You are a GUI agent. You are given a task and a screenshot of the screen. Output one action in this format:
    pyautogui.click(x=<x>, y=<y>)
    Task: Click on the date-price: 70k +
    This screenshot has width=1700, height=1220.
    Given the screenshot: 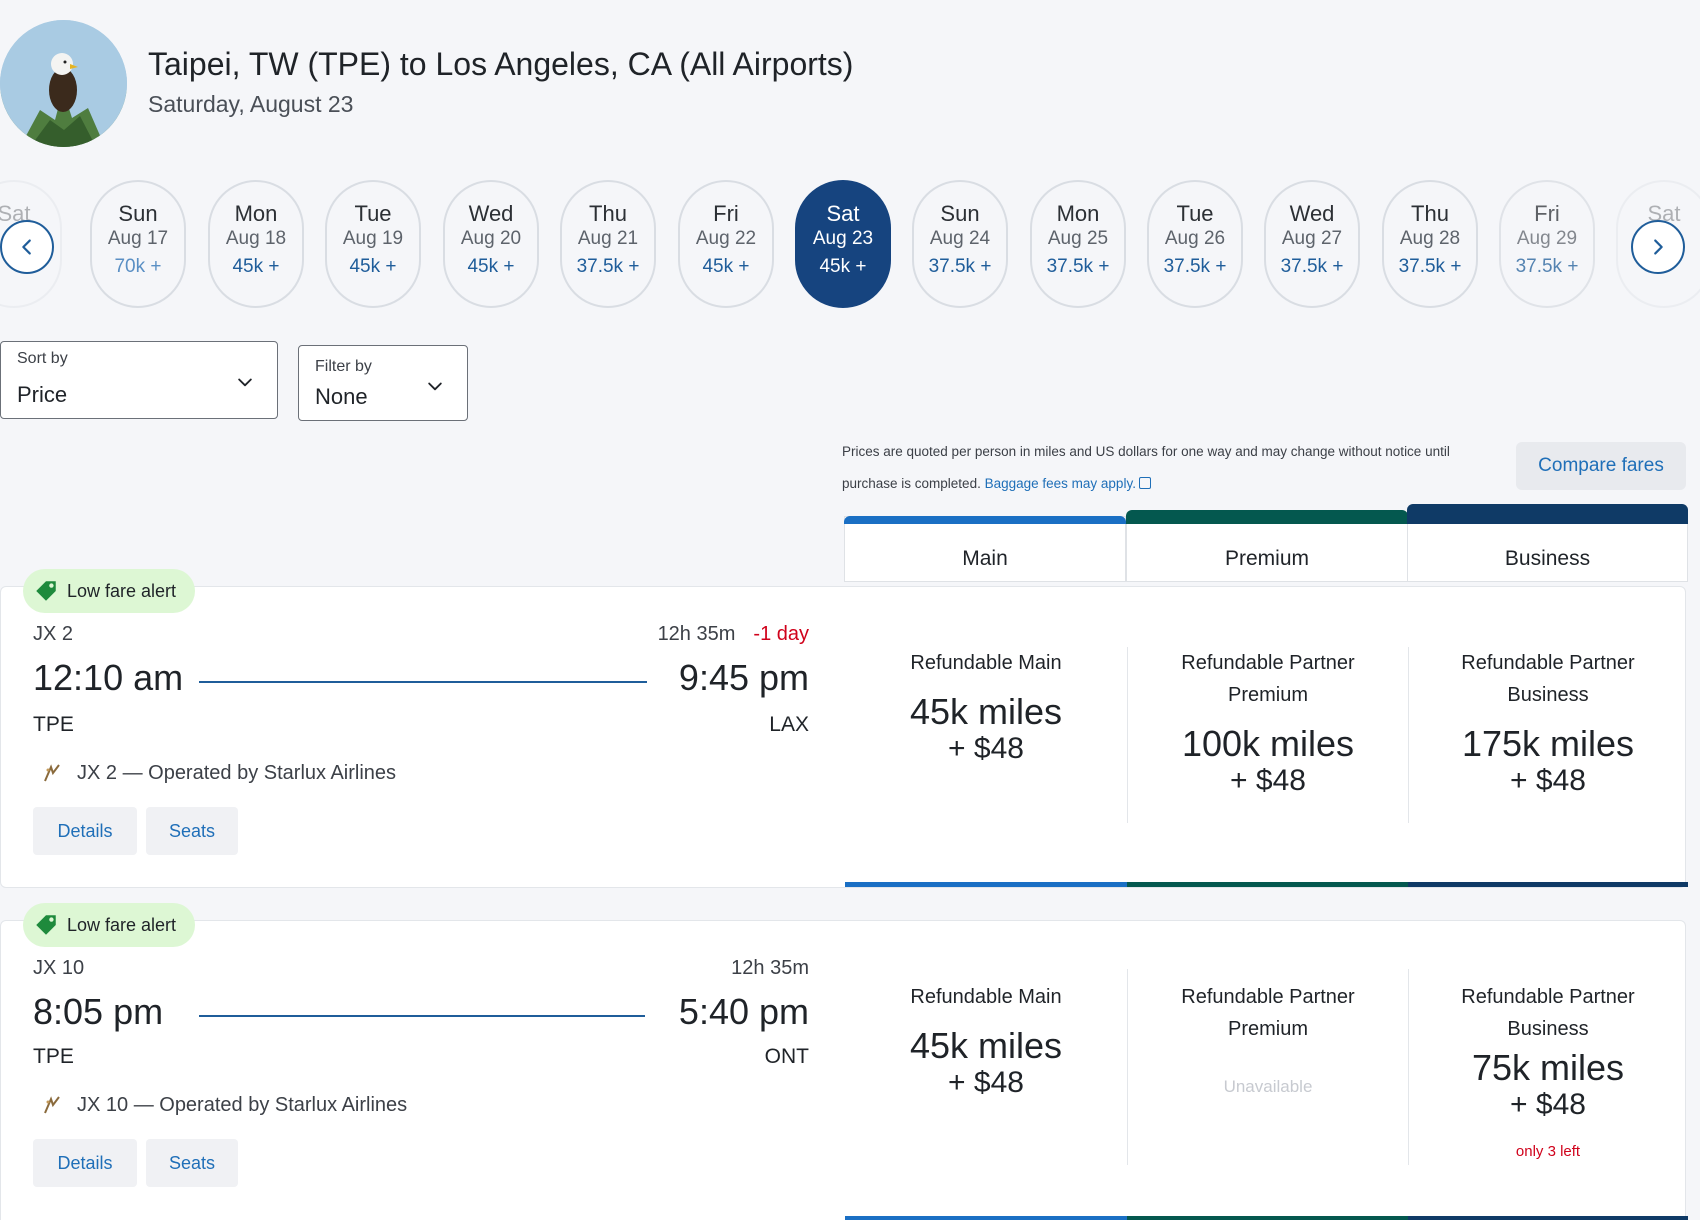 What is the action you would take?
    pyautogui.click(x=138, y=266)
    